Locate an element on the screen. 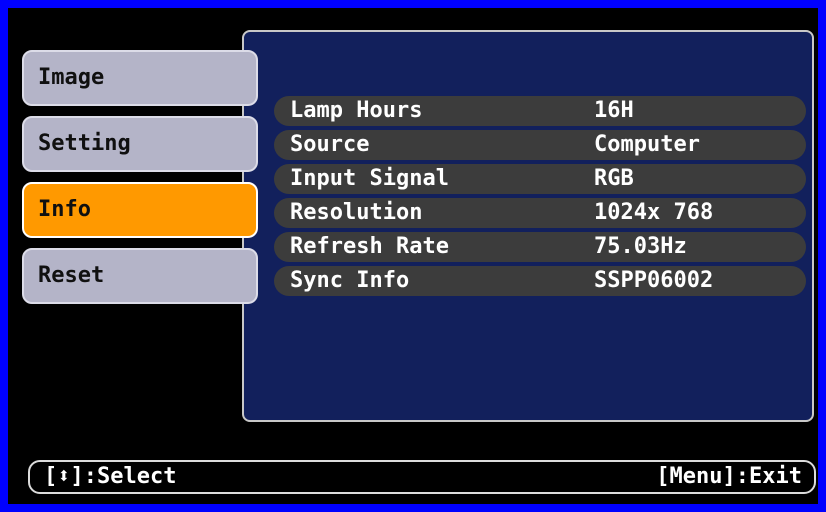 This screenshot has height=512, width=826. info-row-source: Source Computer is located at coordinates (540, 145).